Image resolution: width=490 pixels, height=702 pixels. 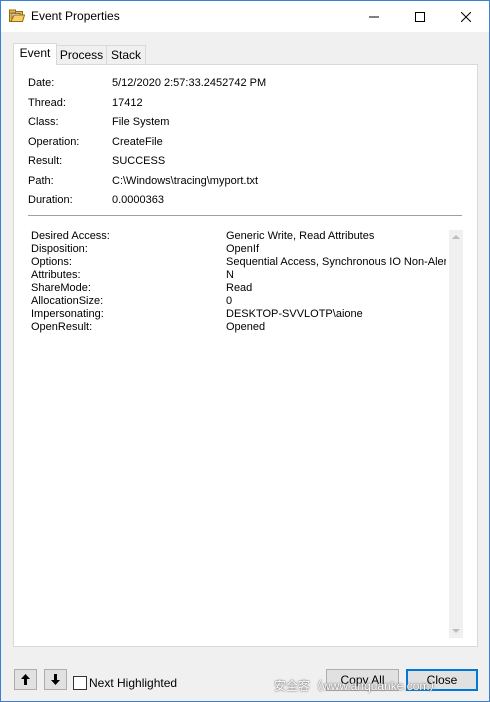 I want to click on scroll-up-icon, so click(x=456, y=237).